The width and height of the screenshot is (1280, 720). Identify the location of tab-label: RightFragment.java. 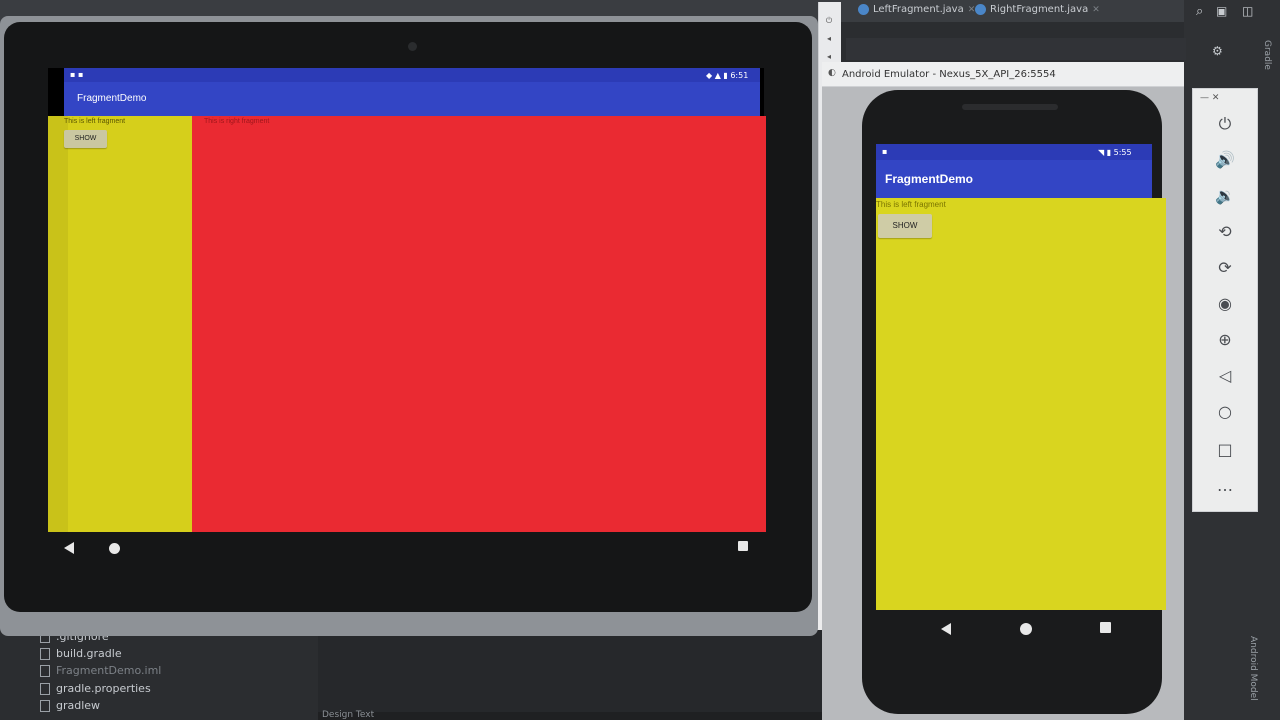
(1039, 9).